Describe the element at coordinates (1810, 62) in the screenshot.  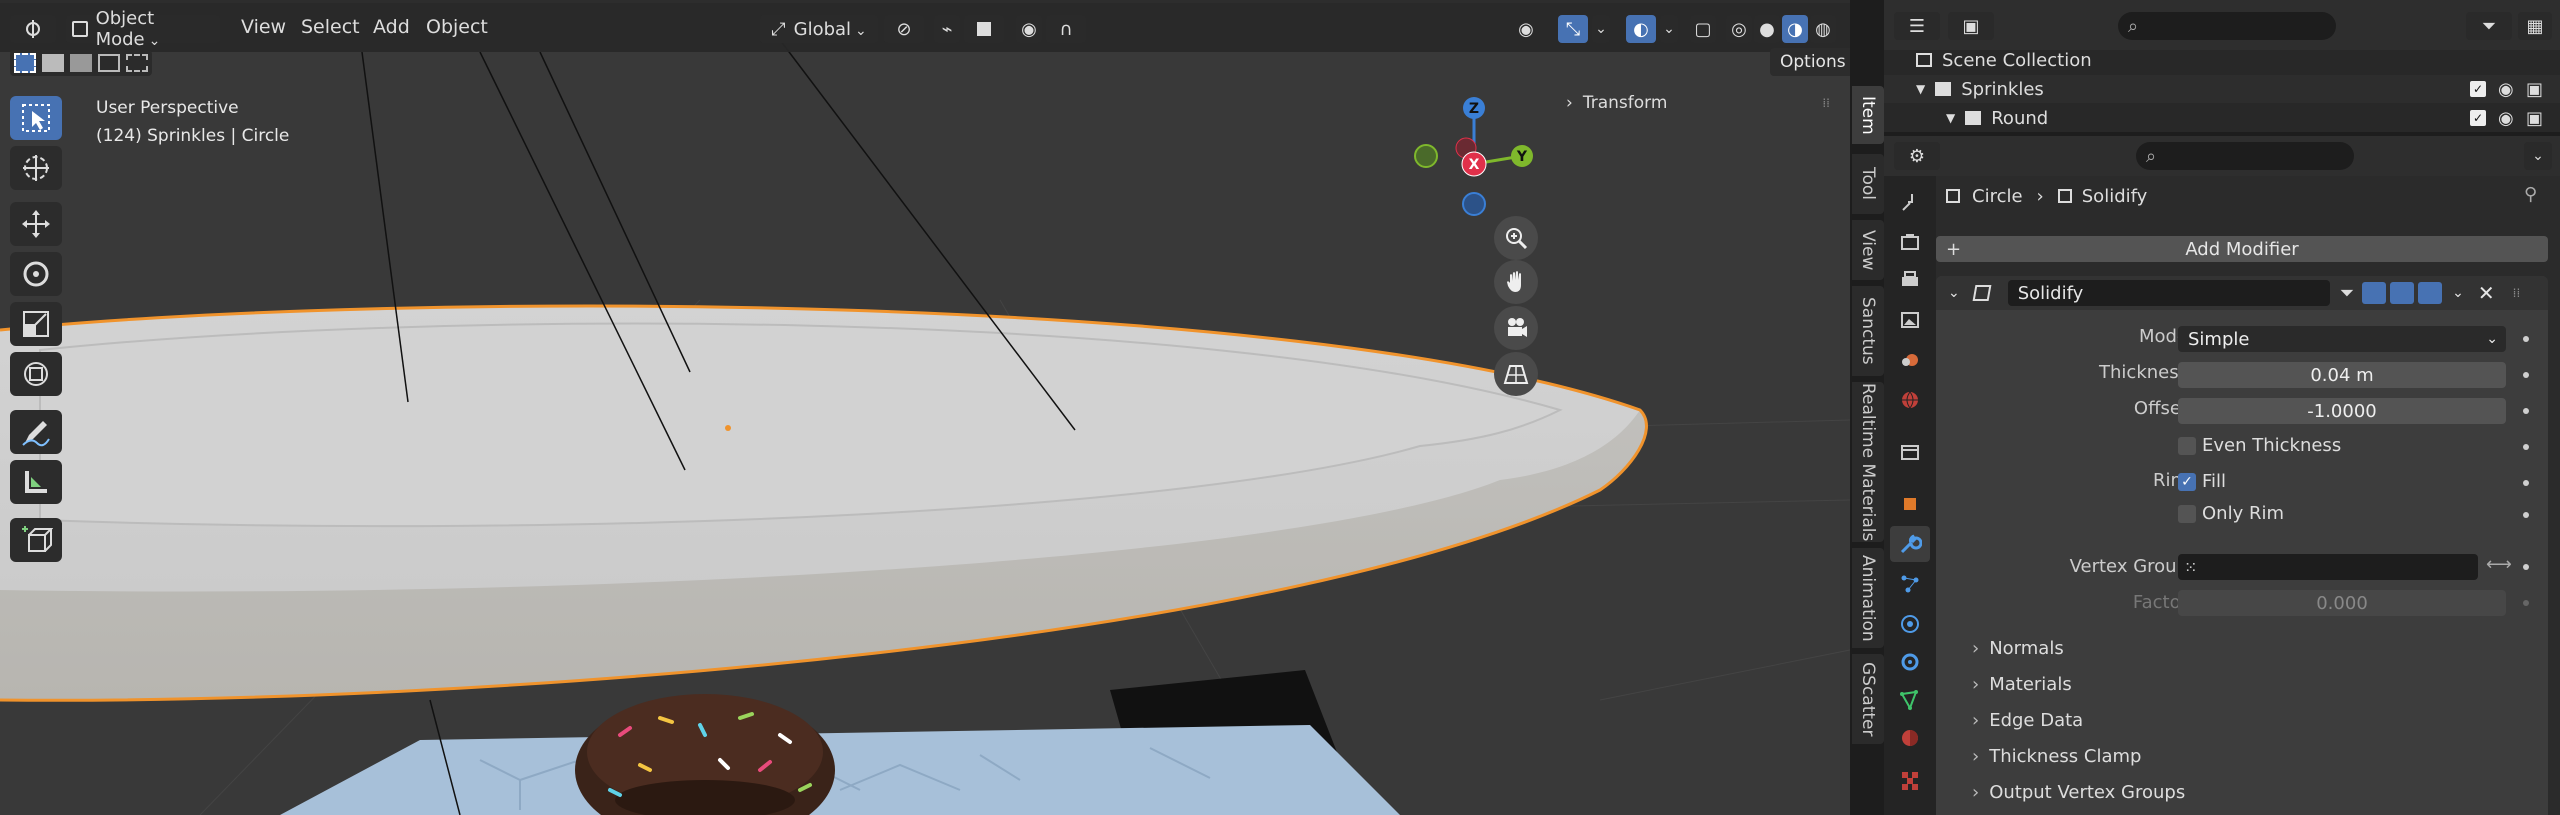
I see `options-dropdown: Options` at that location.